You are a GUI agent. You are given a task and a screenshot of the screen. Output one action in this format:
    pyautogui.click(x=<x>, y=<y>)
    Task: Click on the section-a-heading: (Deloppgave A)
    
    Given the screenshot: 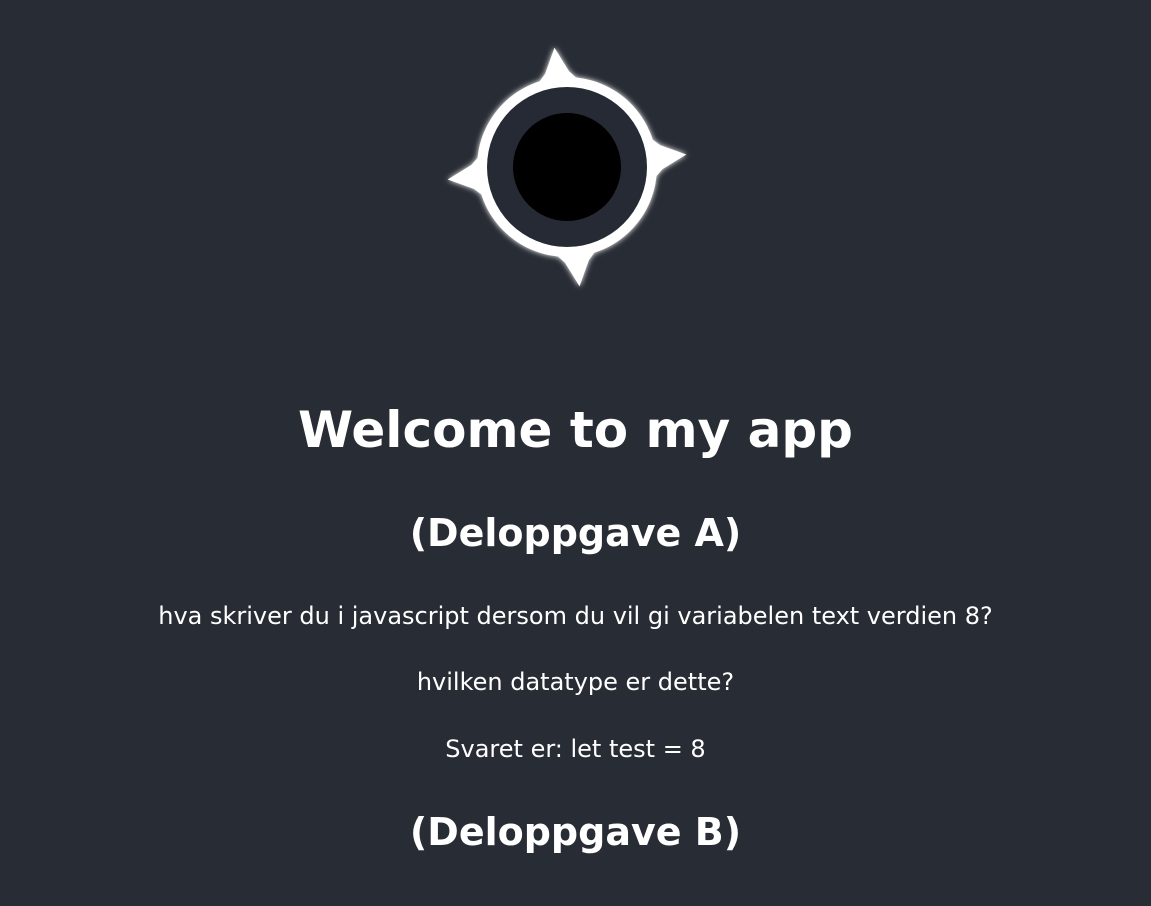 What is the action you would take?
    pyautogui.click(x=575, y=533)
    